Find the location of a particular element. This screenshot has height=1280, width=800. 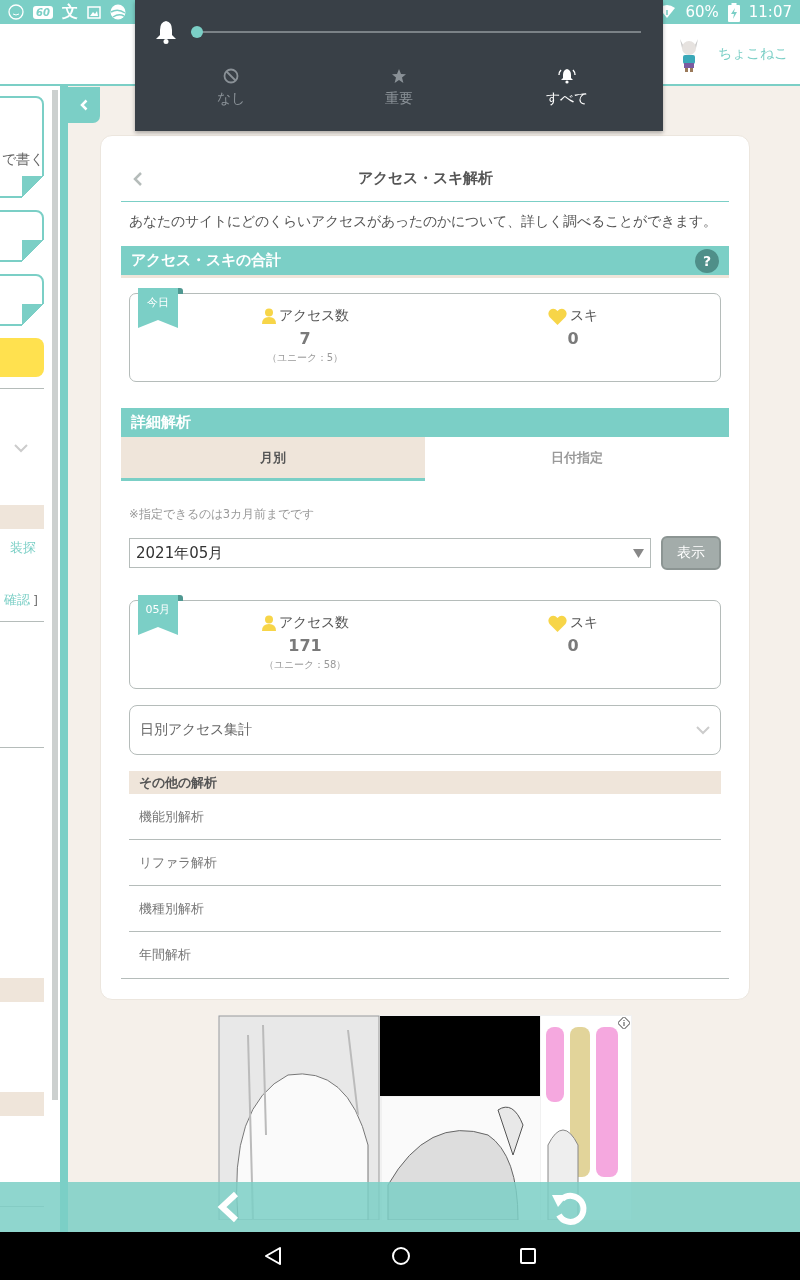

star-icon is located at coordinates (399, 76).